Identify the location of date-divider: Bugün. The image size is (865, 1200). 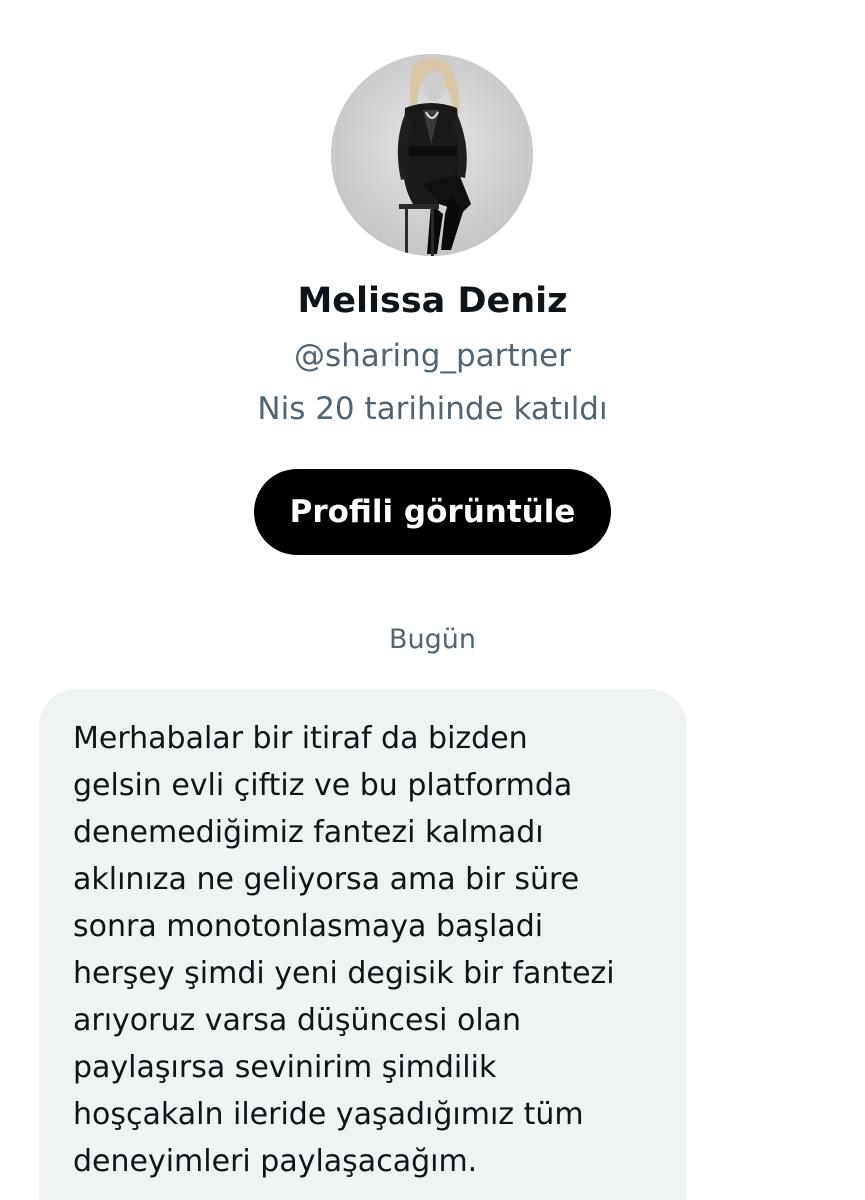
(432, 639).